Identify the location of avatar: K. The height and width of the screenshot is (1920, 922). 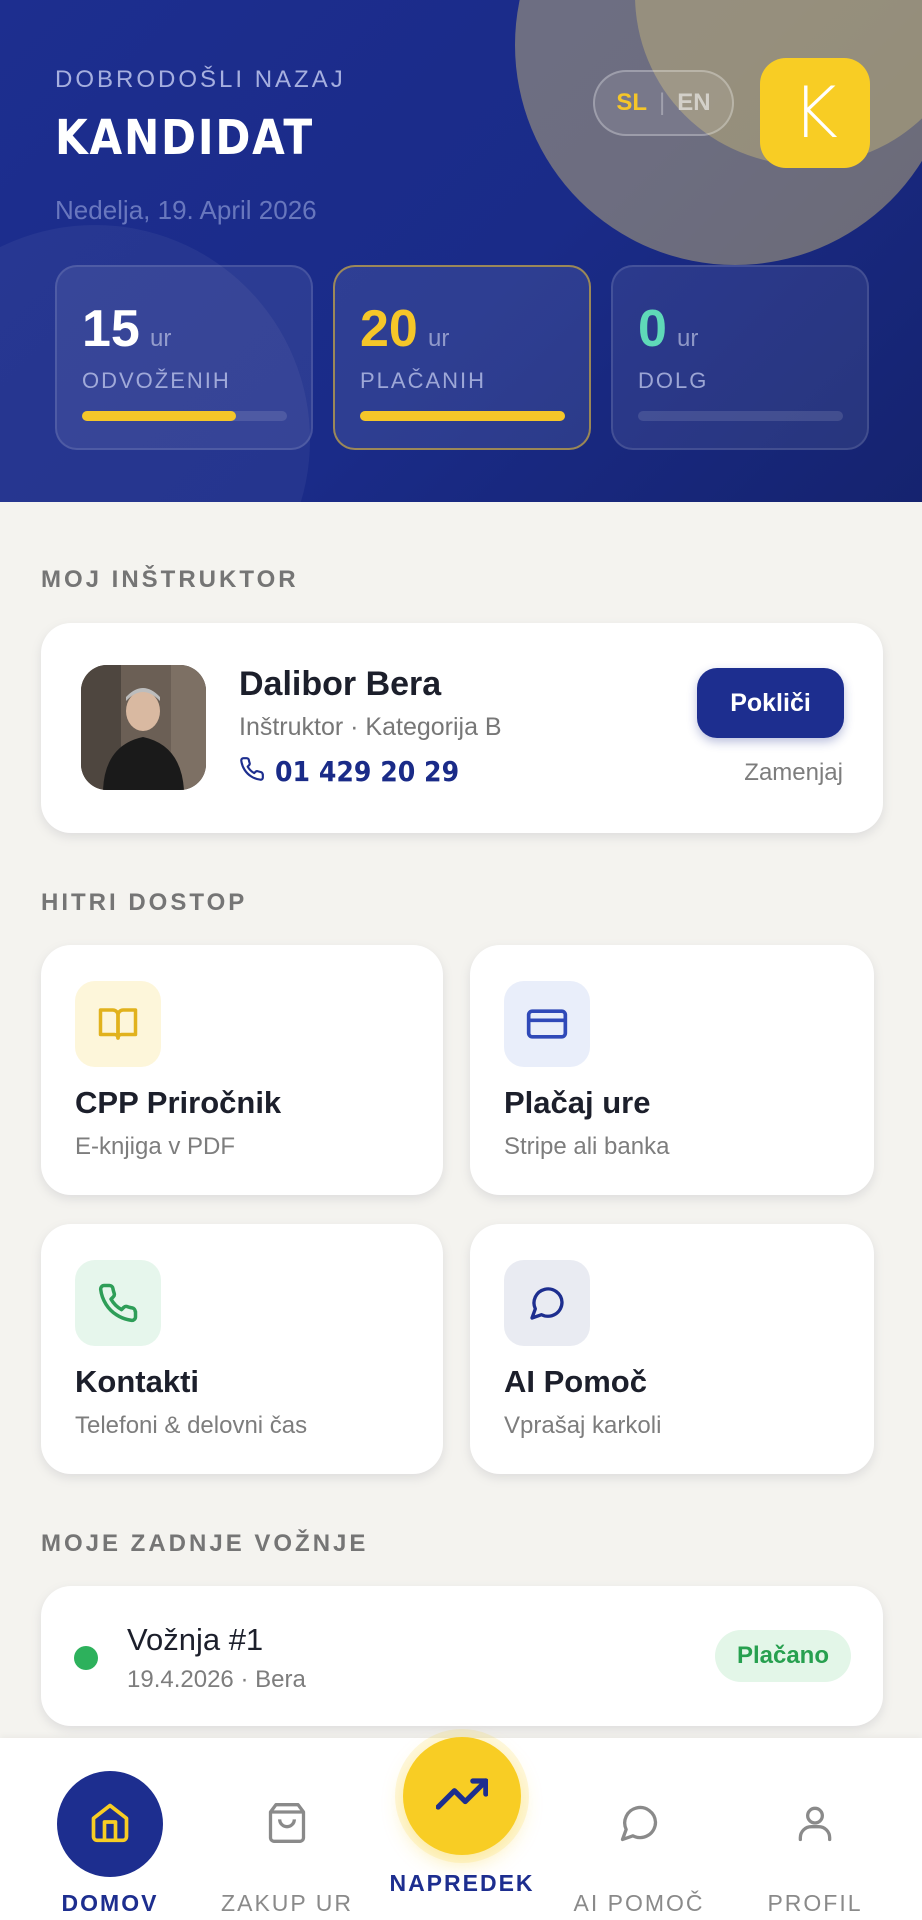
(815, 113).